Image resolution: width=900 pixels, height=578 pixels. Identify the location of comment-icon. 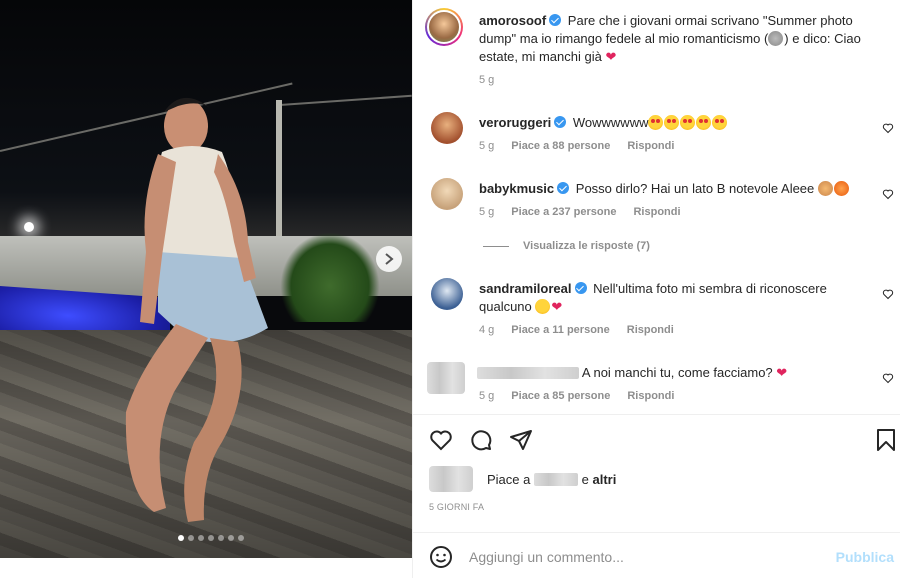
(481, 440).